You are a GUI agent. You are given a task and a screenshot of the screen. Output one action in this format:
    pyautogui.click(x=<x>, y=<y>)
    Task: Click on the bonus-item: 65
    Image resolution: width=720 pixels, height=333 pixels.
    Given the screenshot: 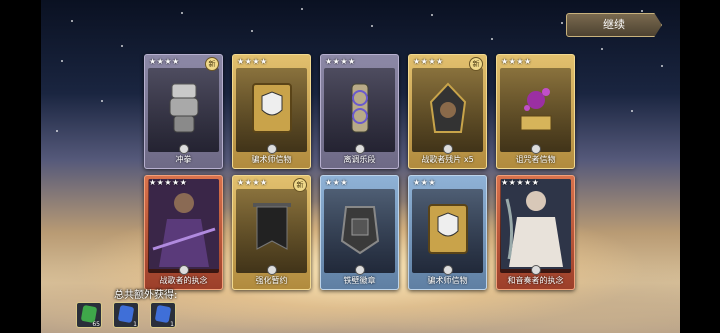 What is the action you would take?
    pyautogui.click(x=89, y=315)
    